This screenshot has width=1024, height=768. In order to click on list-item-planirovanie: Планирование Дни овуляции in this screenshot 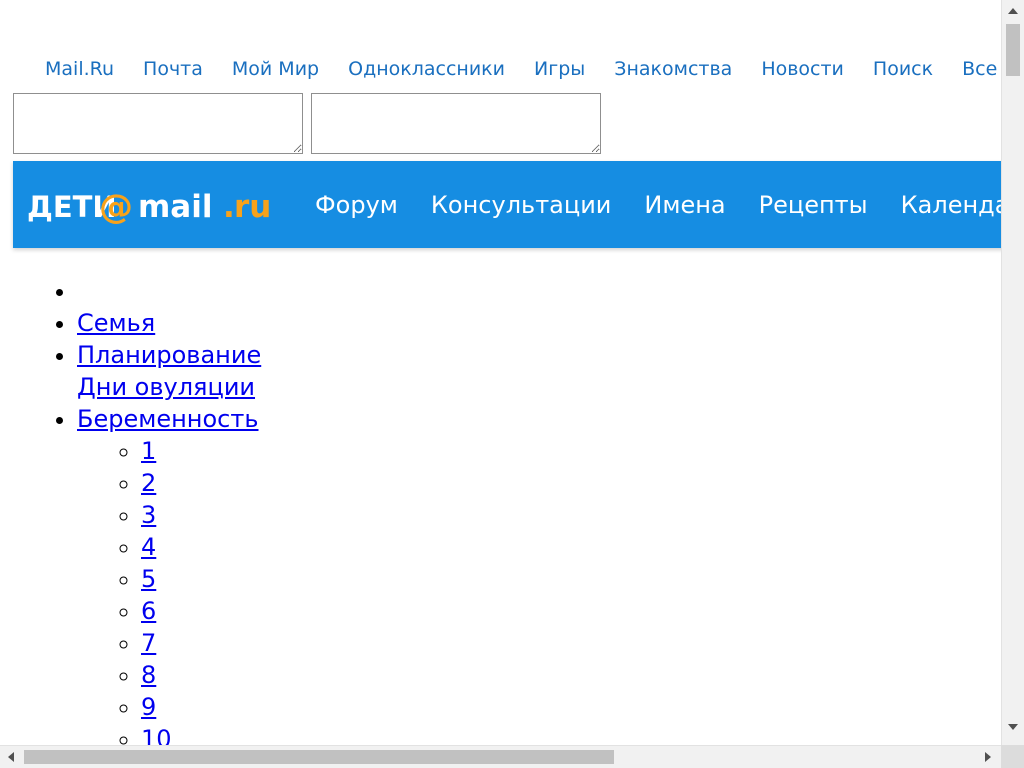, I will do `click(169, 371)`.